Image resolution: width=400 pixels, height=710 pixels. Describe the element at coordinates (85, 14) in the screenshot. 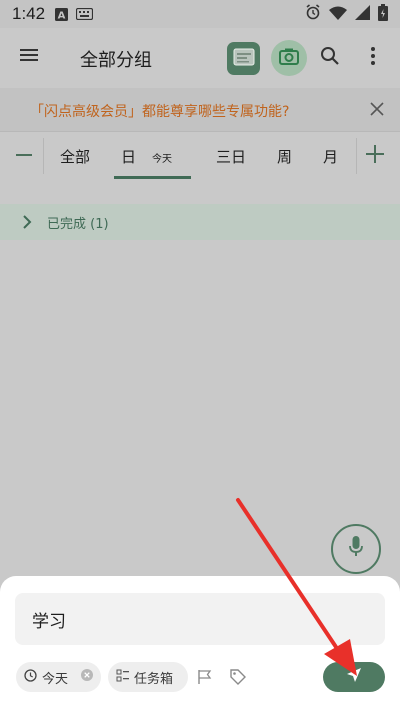

I see `keyboard-icon` at that location.